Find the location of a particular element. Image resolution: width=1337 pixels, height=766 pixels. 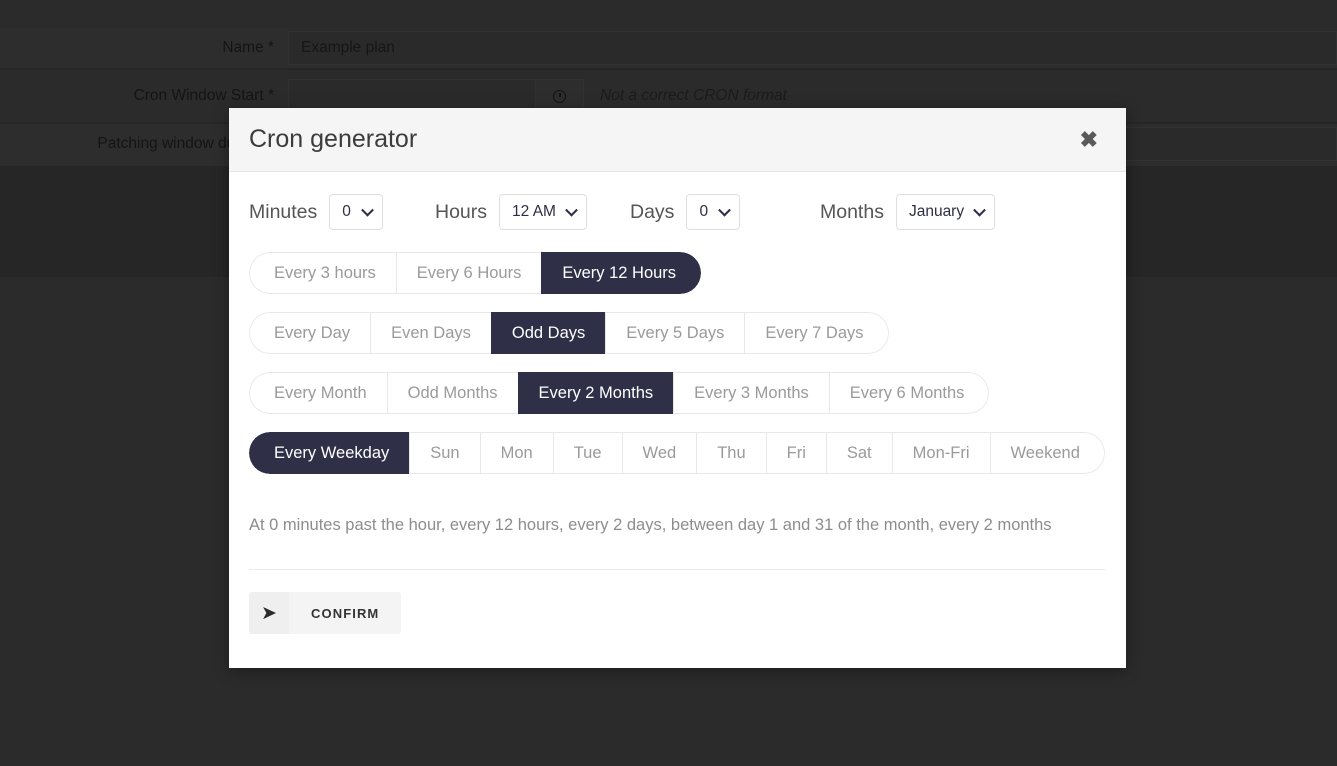

days-select: 0 is located at coordinates (713, 212).